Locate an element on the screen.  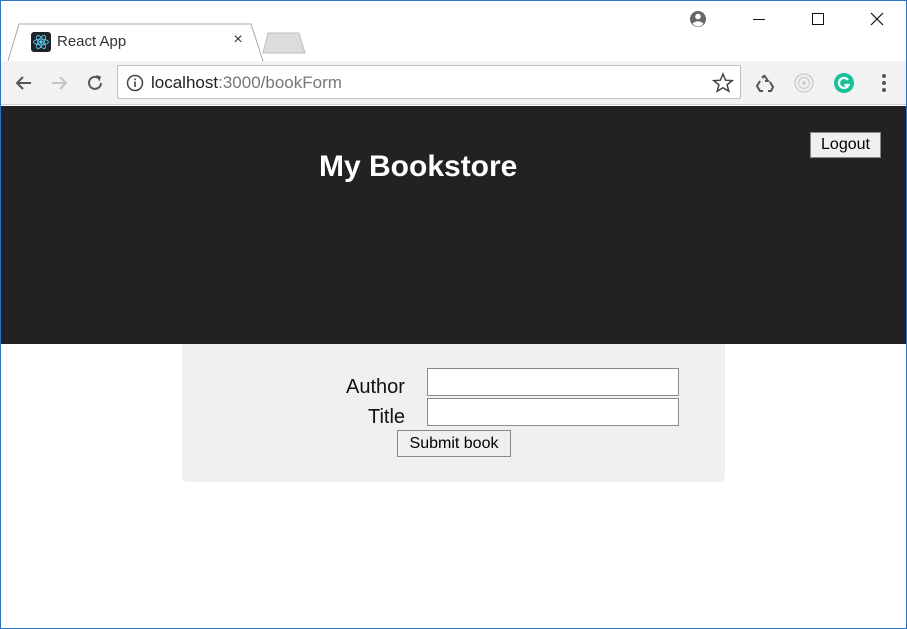
reload-icon is located at coordinates (95, 83).